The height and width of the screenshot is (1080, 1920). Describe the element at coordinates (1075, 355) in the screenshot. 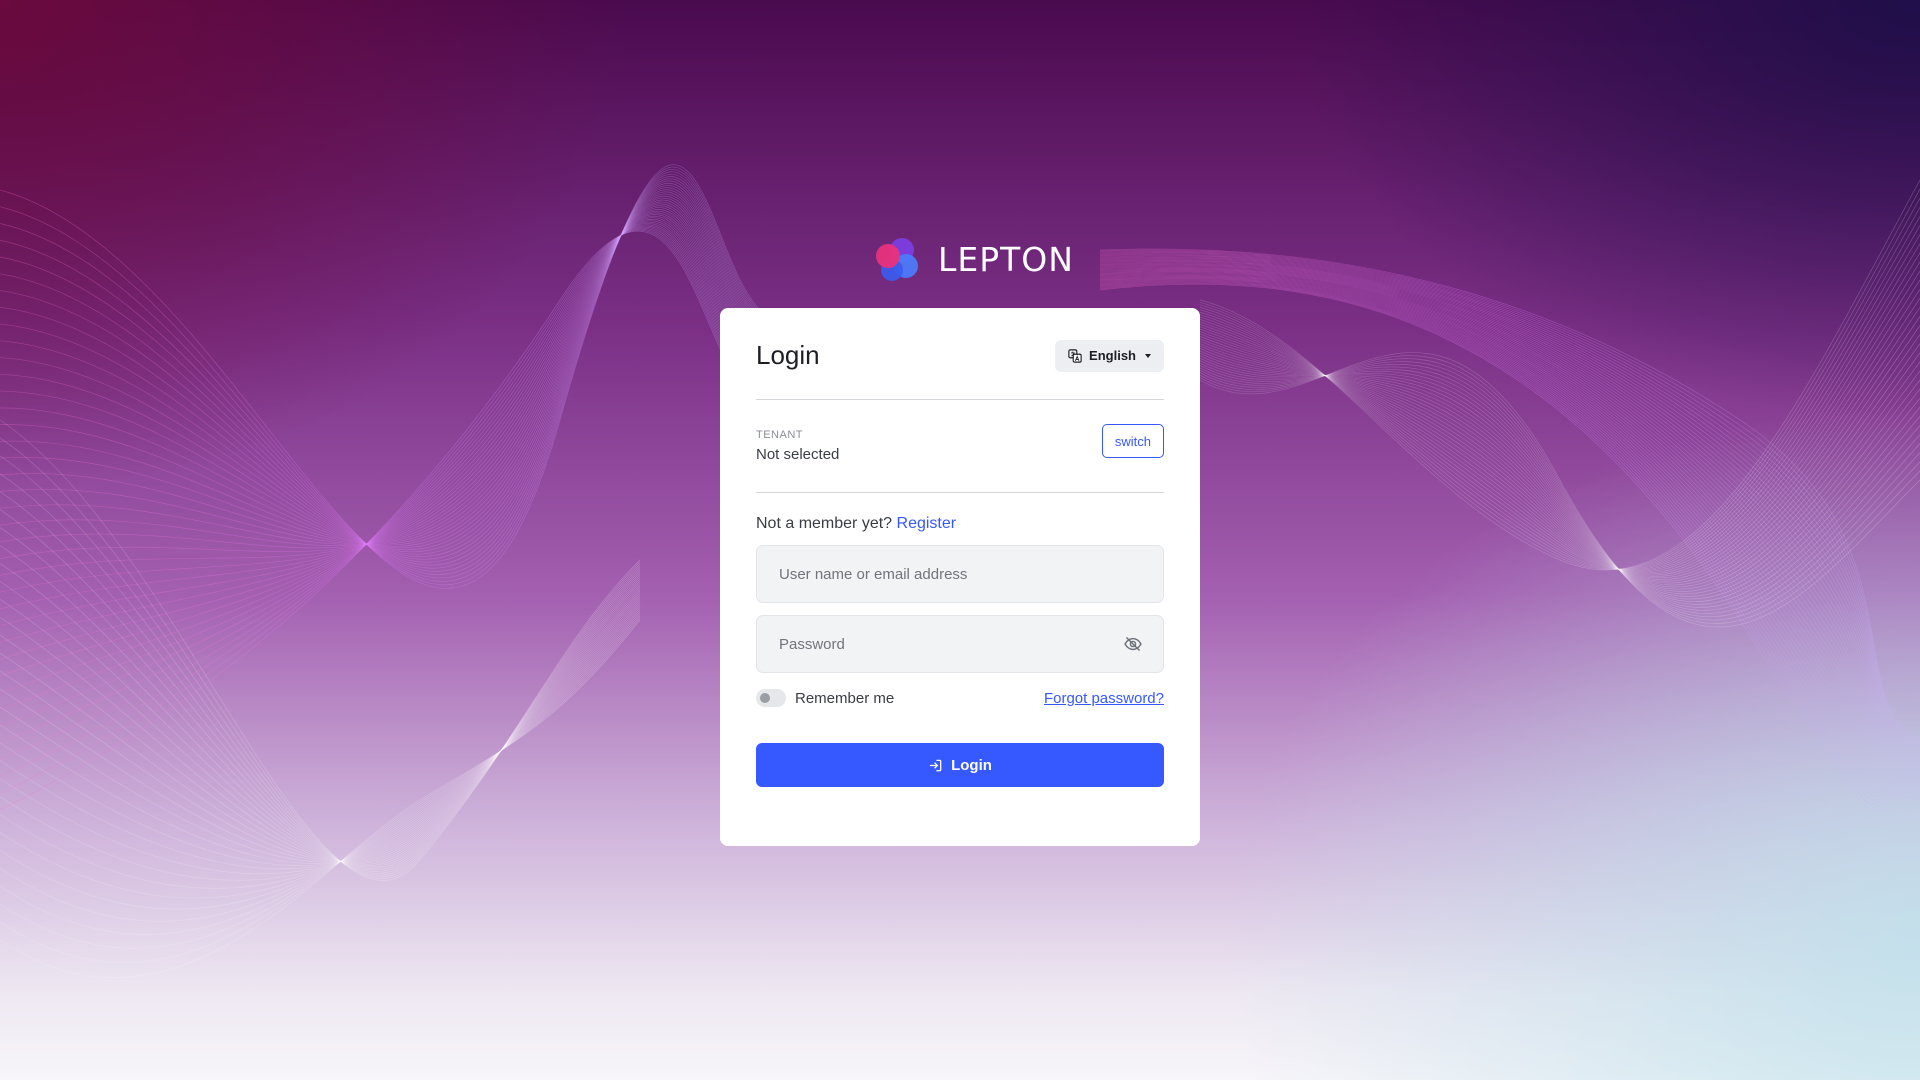

I see `language-icon` at that location.